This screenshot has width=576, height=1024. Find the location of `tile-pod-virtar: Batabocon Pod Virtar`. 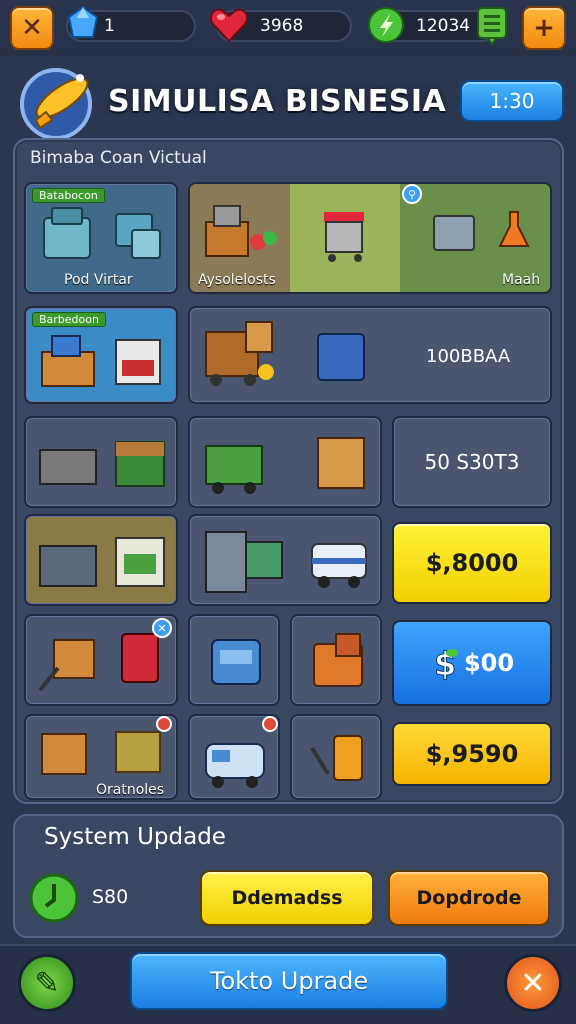

tile-pod-virtar: Batabocon Pod Virtar is located at coordinates (101, 238).